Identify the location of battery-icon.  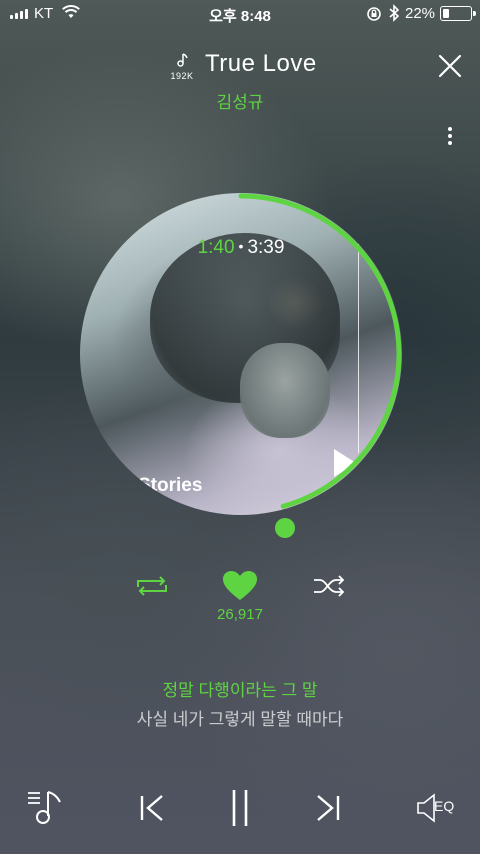
(458, 13).